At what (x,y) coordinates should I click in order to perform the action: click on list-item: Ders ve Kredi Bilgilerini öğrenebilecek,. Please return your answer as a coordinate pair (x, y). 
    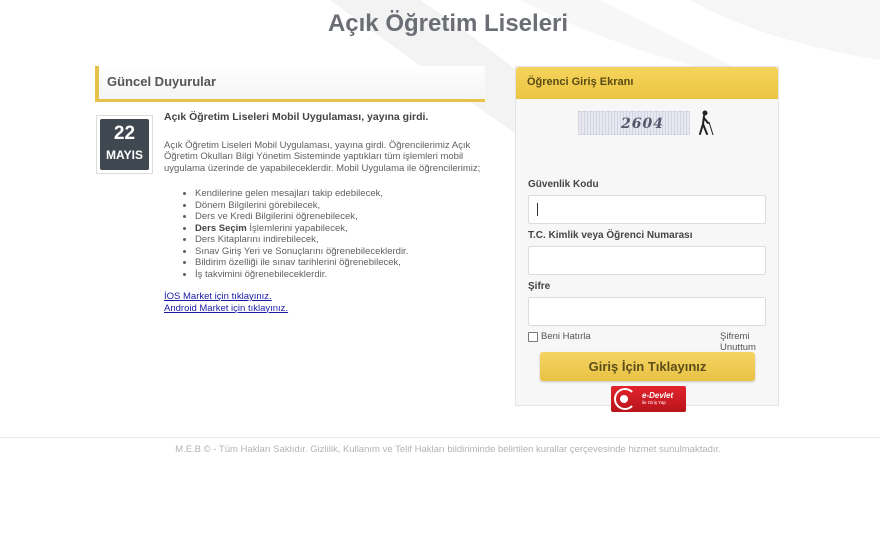
    Looking at the image, I should click on (340, 217).